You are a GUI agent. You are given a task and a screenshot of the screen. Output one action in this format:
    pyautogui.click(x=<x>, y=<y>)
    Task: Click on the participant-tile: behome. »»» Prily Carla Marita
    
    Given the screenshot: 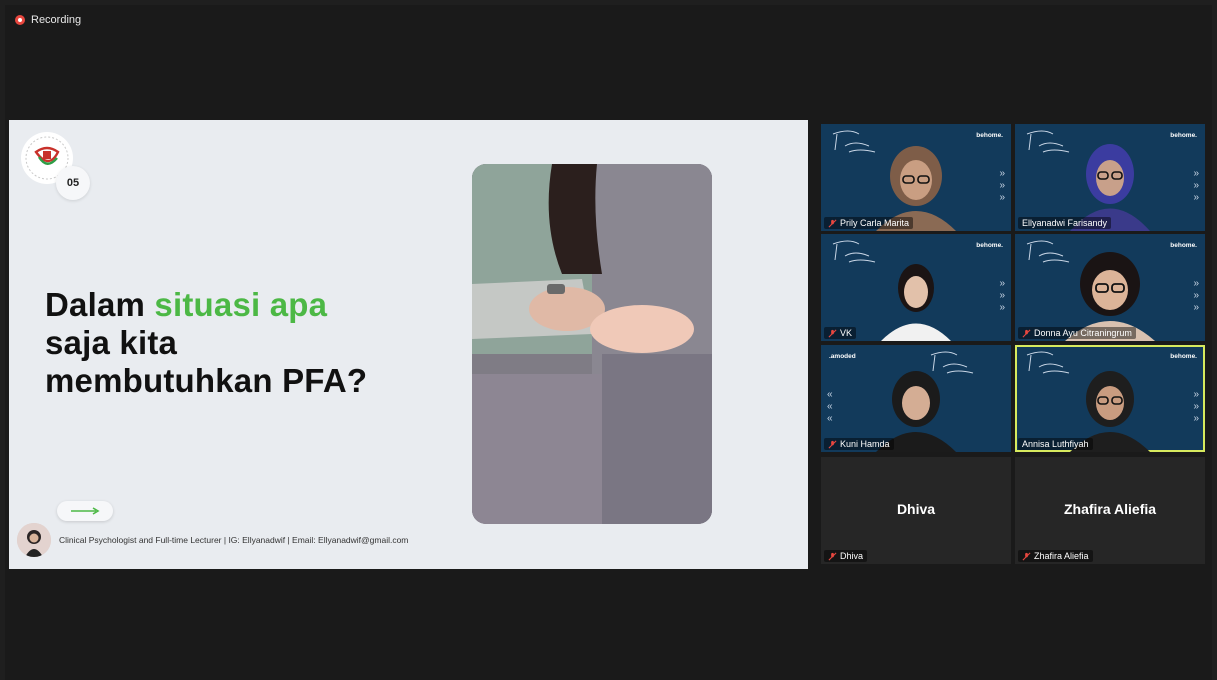 What is the action you would take?
    pyautogui.click(x=916, y=177)
    